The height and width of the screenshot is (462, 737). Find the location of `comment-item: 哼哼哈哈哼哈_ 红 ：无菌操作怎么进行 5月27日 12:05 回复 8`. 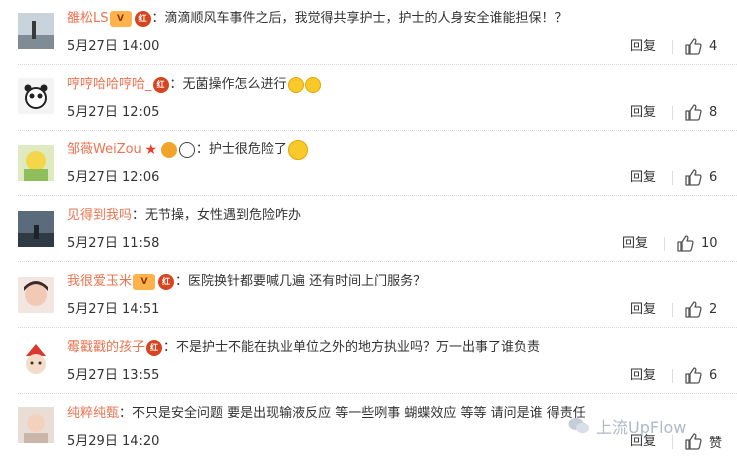

comment-item: 哼哼哈哈哼哈_ 红 ：无菌操作怎么进行 5月27日 12:05 回复 8 is located at coordinates (368, 98).